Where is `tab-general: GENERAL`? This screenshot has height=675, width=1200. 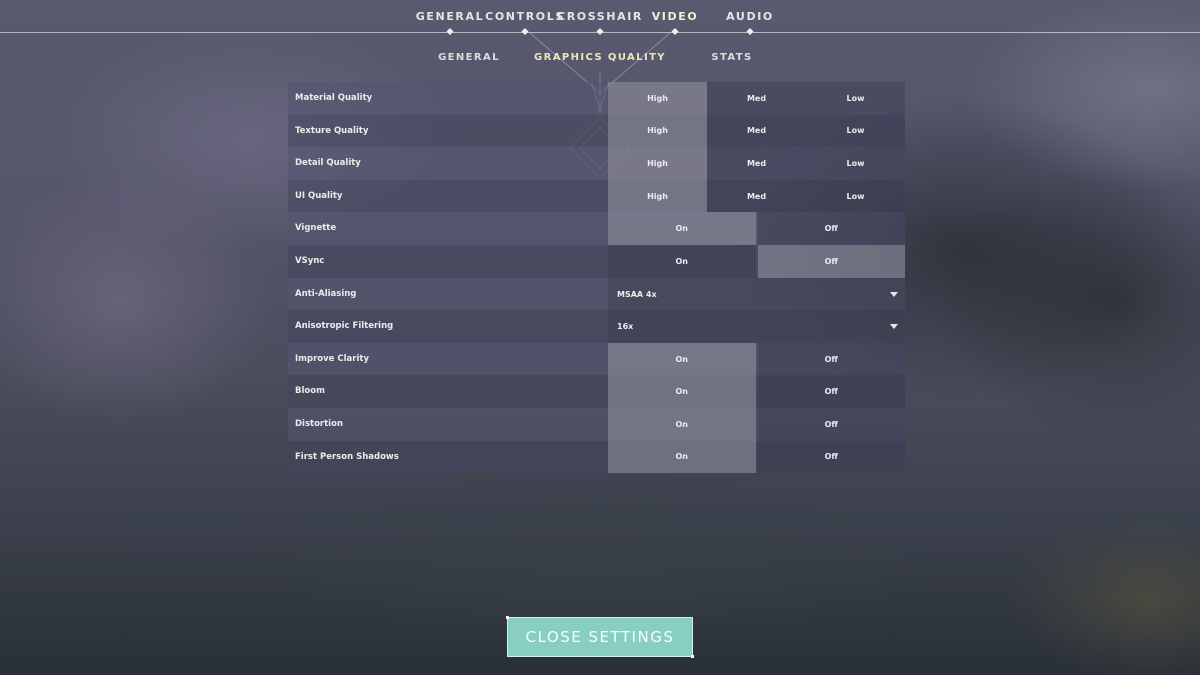 tab-general: GENERAL is located at coordinates (450, 16).